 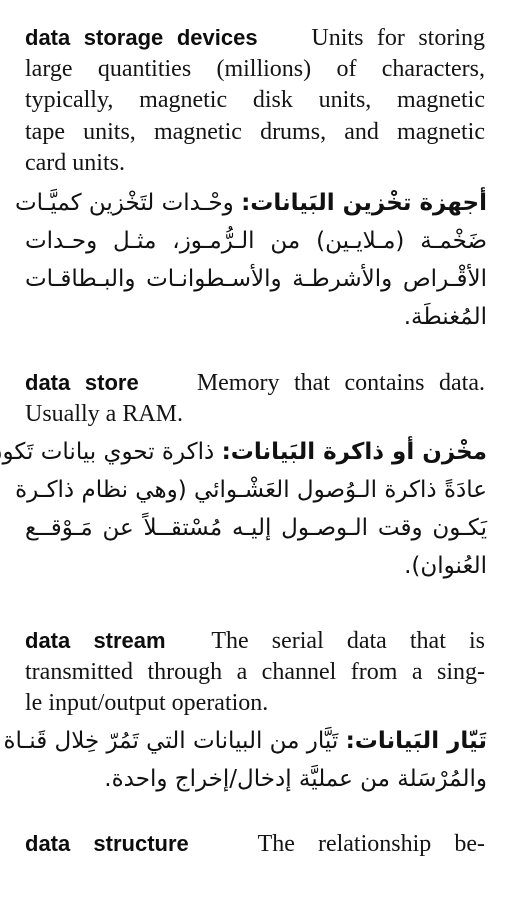 I want to click on definition-line: data storage devices Units for storing, so click(x=255, y=38).